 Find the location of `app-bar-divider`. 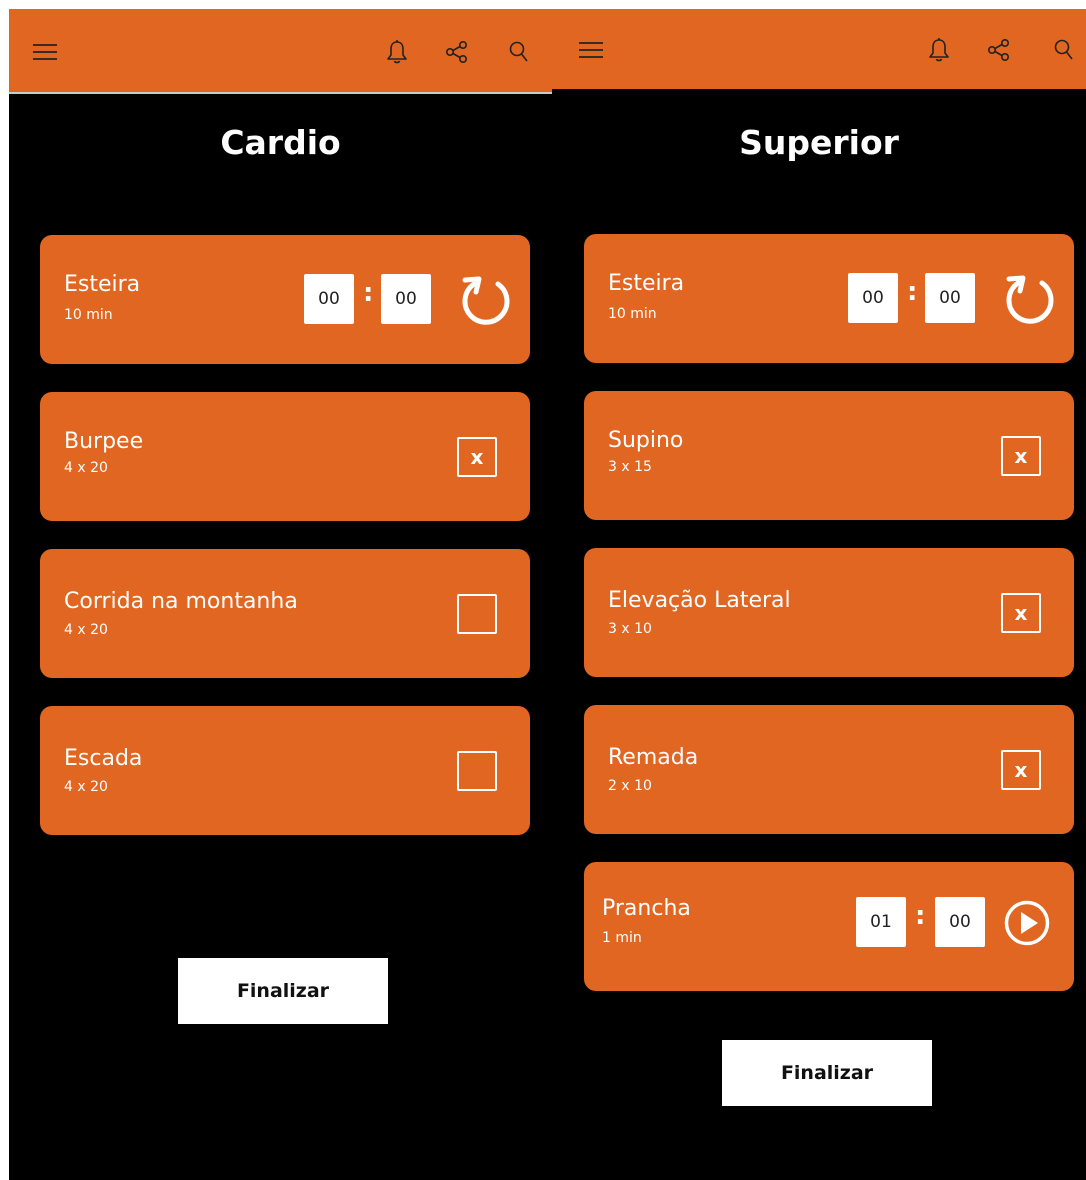

app-bar-divider is located at coordinates (280, 93).